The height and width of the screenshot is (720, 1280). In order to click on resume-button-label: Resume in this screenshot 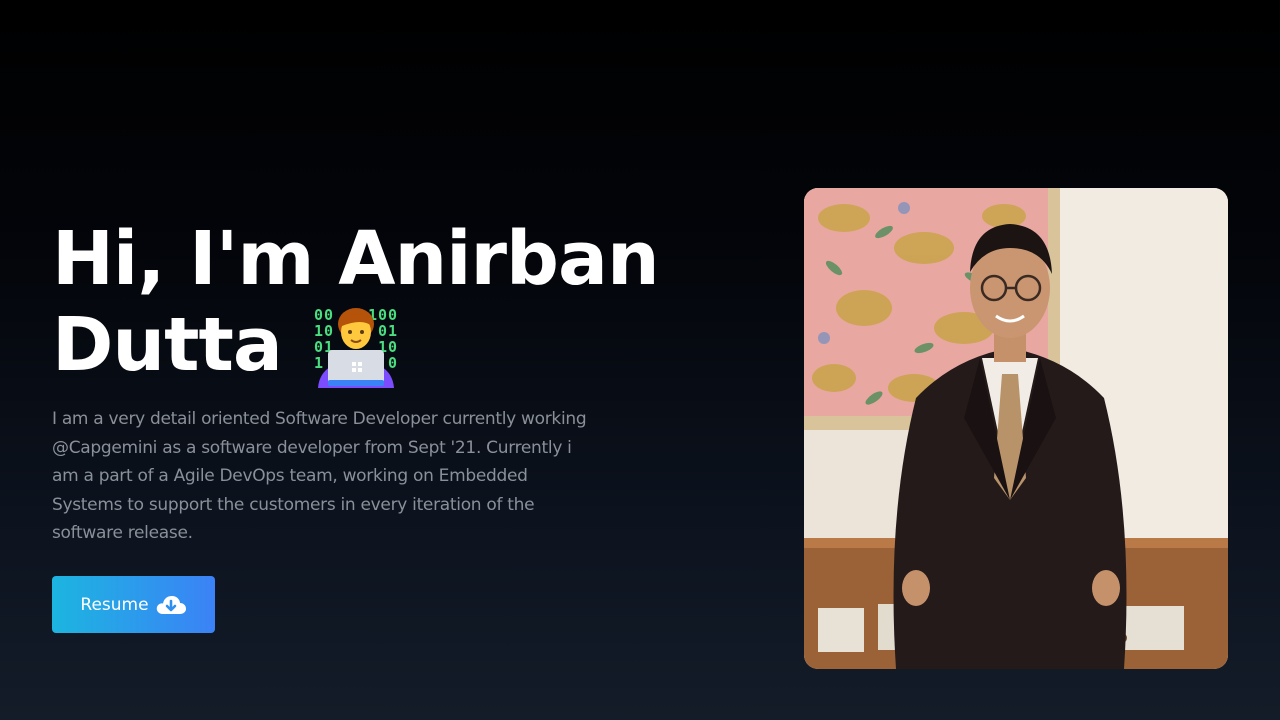, I will do `click(114, 604)`.